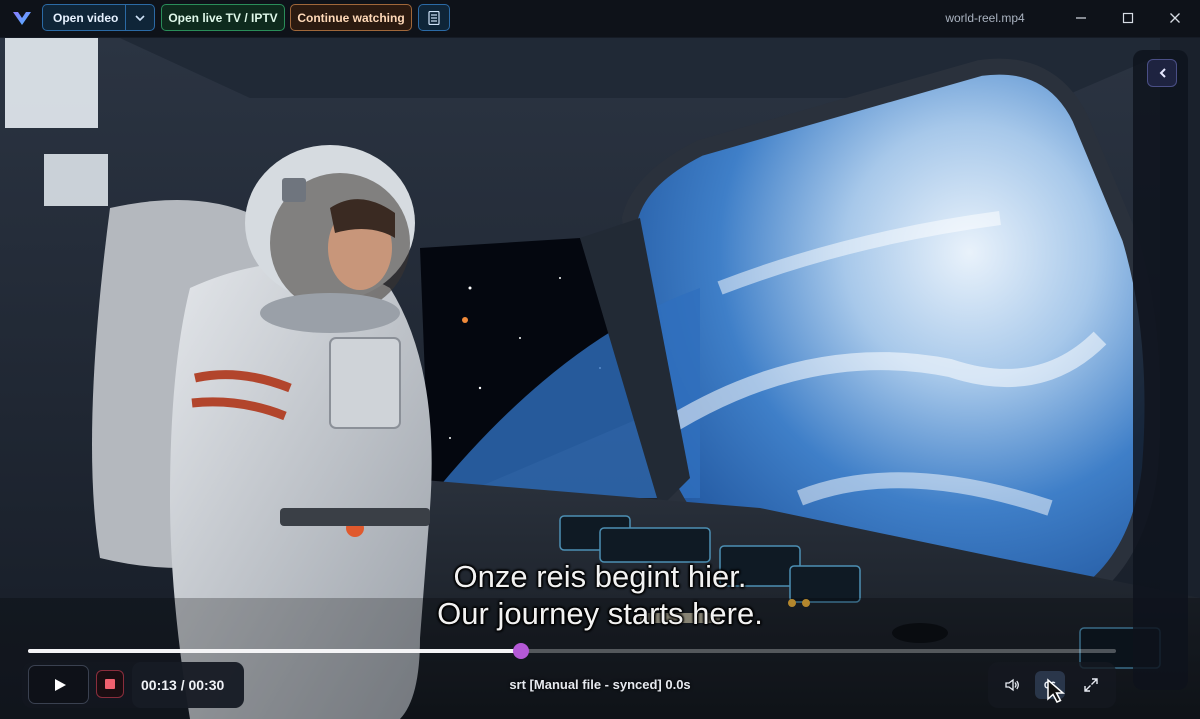  I want to click on time-display: 00:13 / 00:30, so click(188, 685).